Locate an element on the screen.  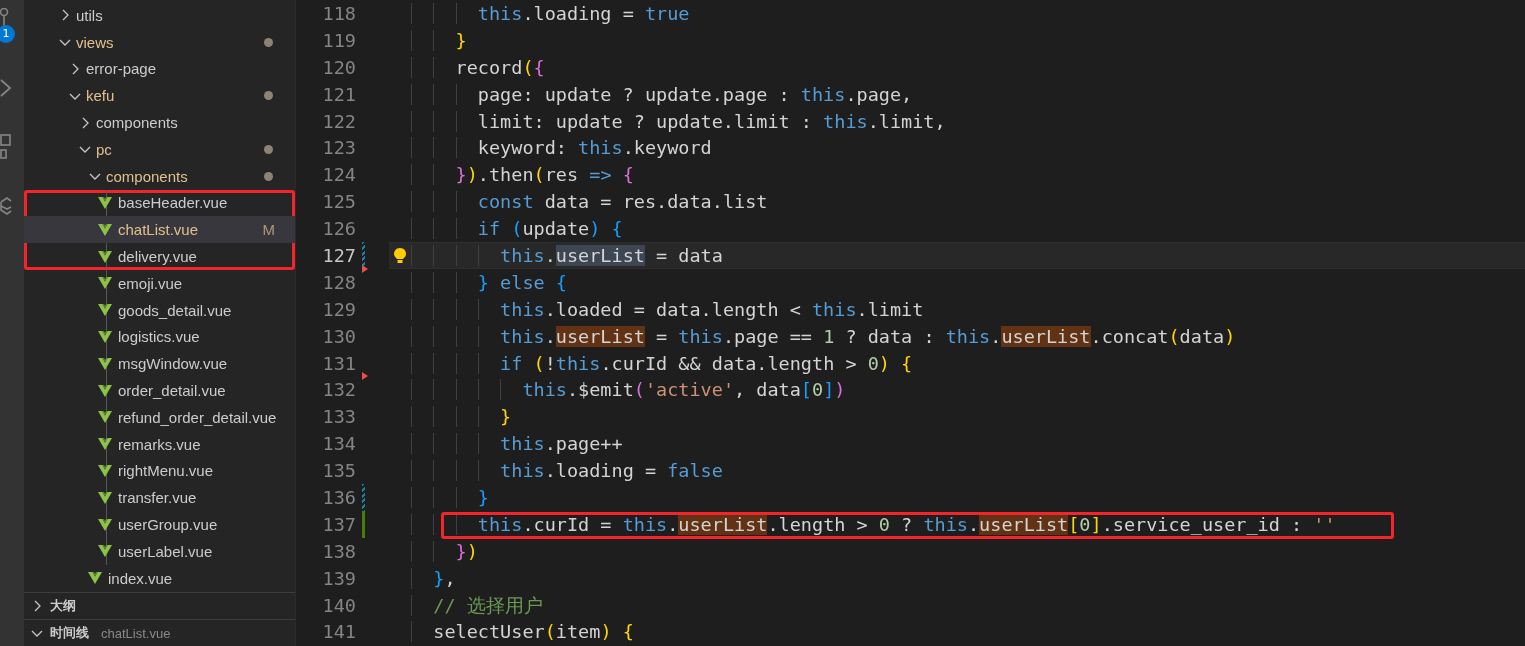
line-number: 124 is located at coordinates (338, 175).